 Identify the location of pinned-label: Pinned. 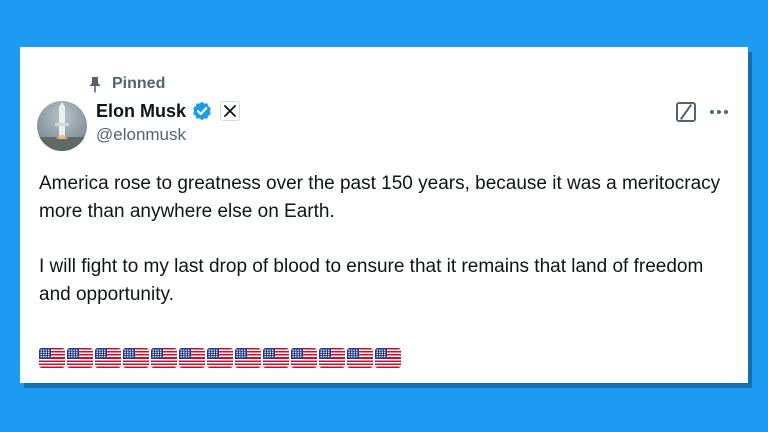
(139, 83).